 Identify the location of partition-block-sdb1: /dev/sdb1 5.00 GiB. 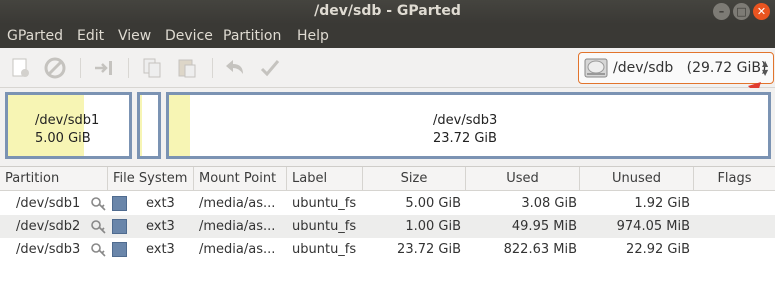
(68, 125).